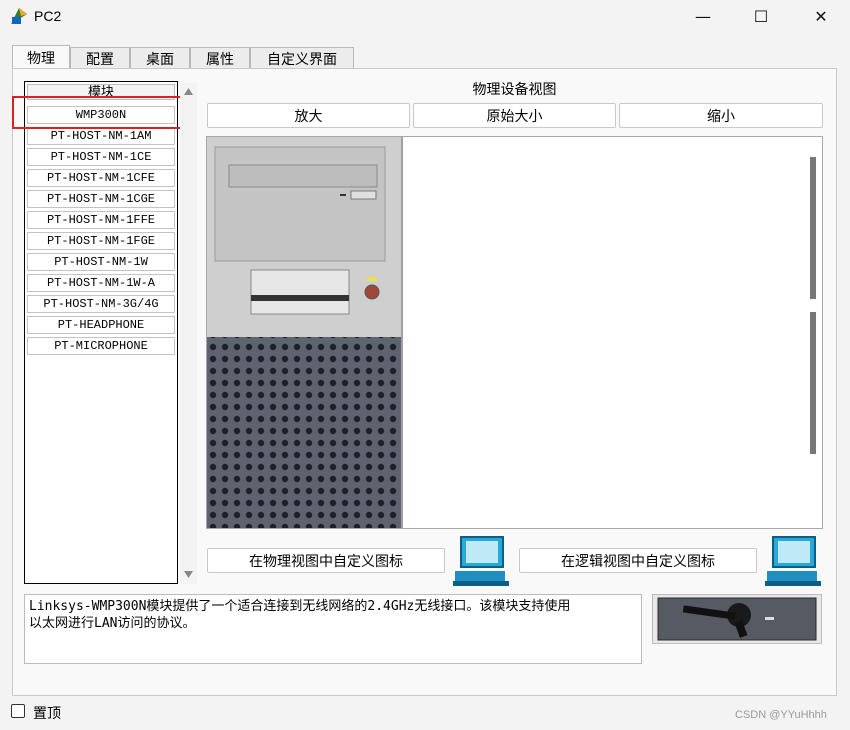 Image resolution: width=850 pixels, height=730 pixels. What do you see at coordinates (101, 241) in the screenshot?
I see `module-item: PT-HOST-NM-1FGE` at bounding box center [101, 241].